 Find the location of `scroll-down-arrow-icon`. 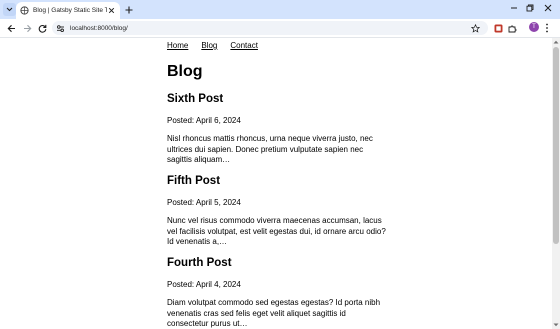

scroll-down-arrow-icon is located at coordinates (556, 325).